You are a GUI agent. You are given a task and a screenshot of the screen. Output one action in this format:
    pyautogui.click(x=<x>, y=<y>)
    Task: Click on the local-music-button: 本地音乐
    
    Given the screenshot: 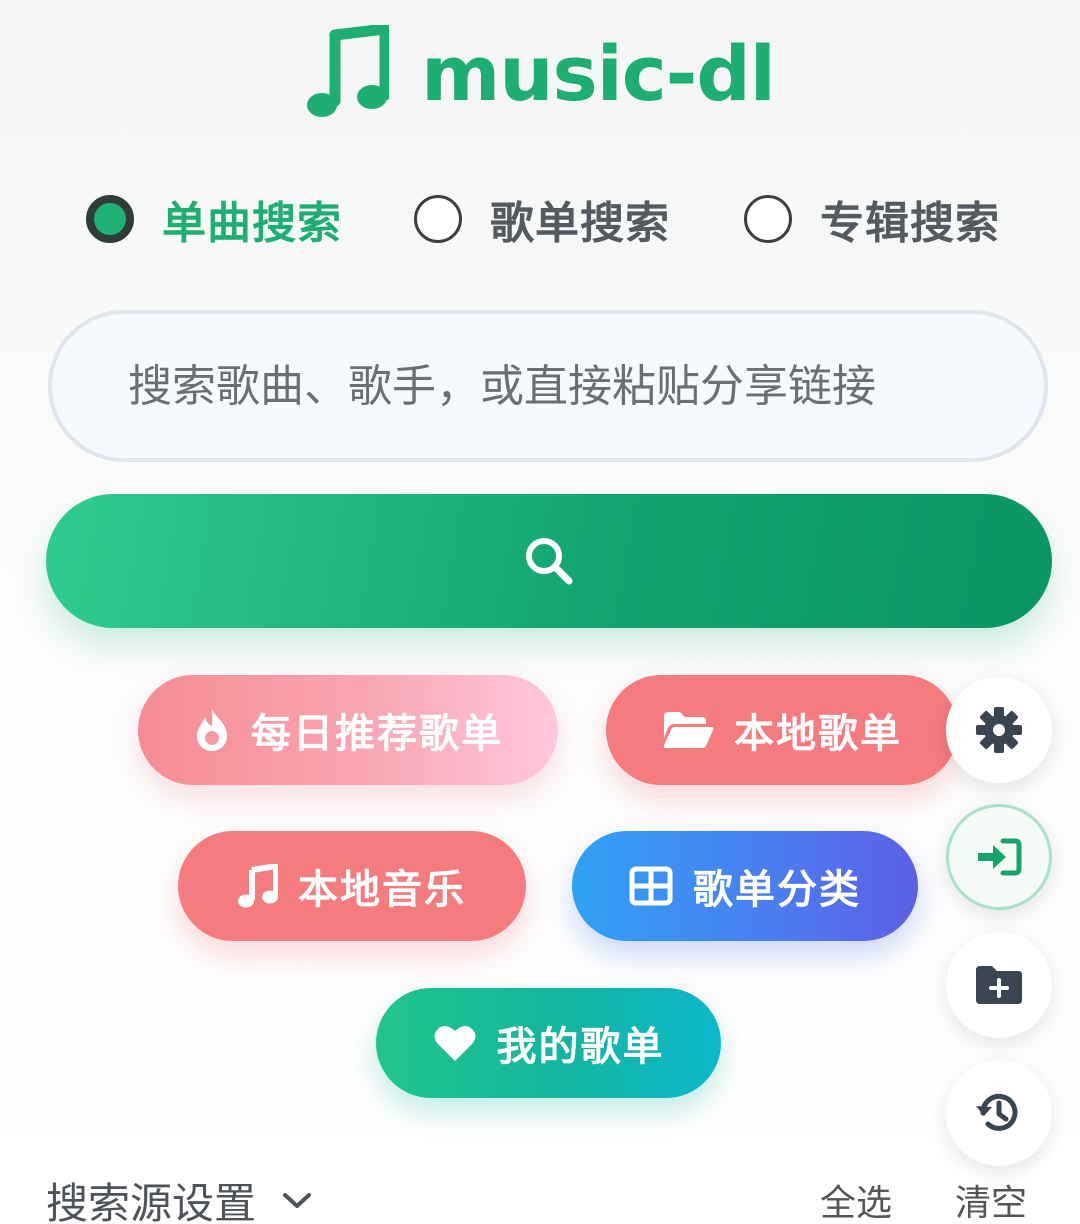 What is the action you would take?
    pyautogui.click(x=352, y=886)
    